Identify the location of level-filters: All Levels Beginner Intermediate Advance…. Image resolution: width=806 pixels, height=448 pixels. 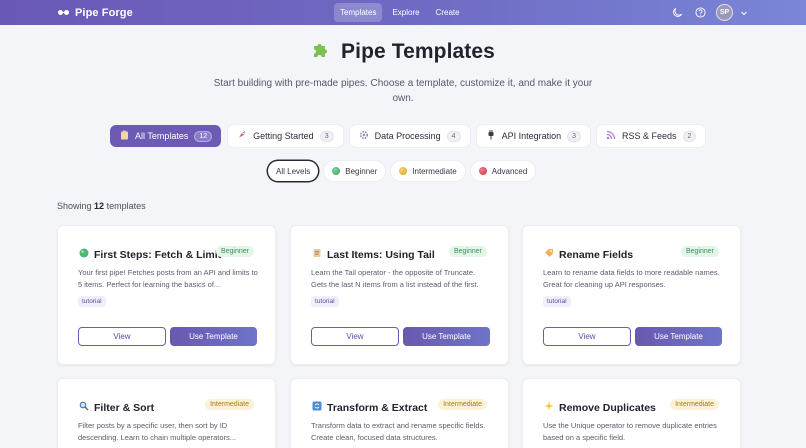
(402, 171).